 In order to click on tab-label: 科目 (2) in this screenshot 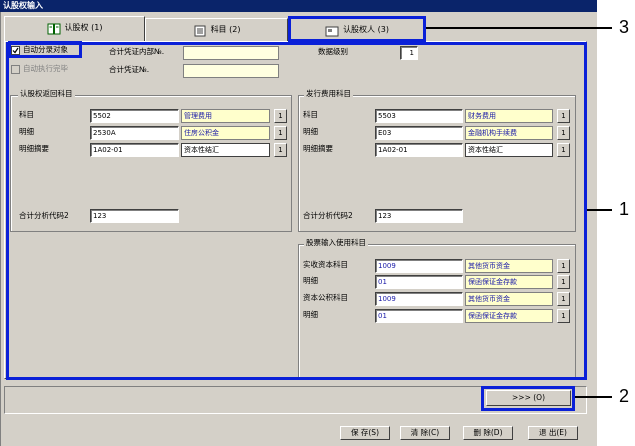, I will do `click(225, 29)`.